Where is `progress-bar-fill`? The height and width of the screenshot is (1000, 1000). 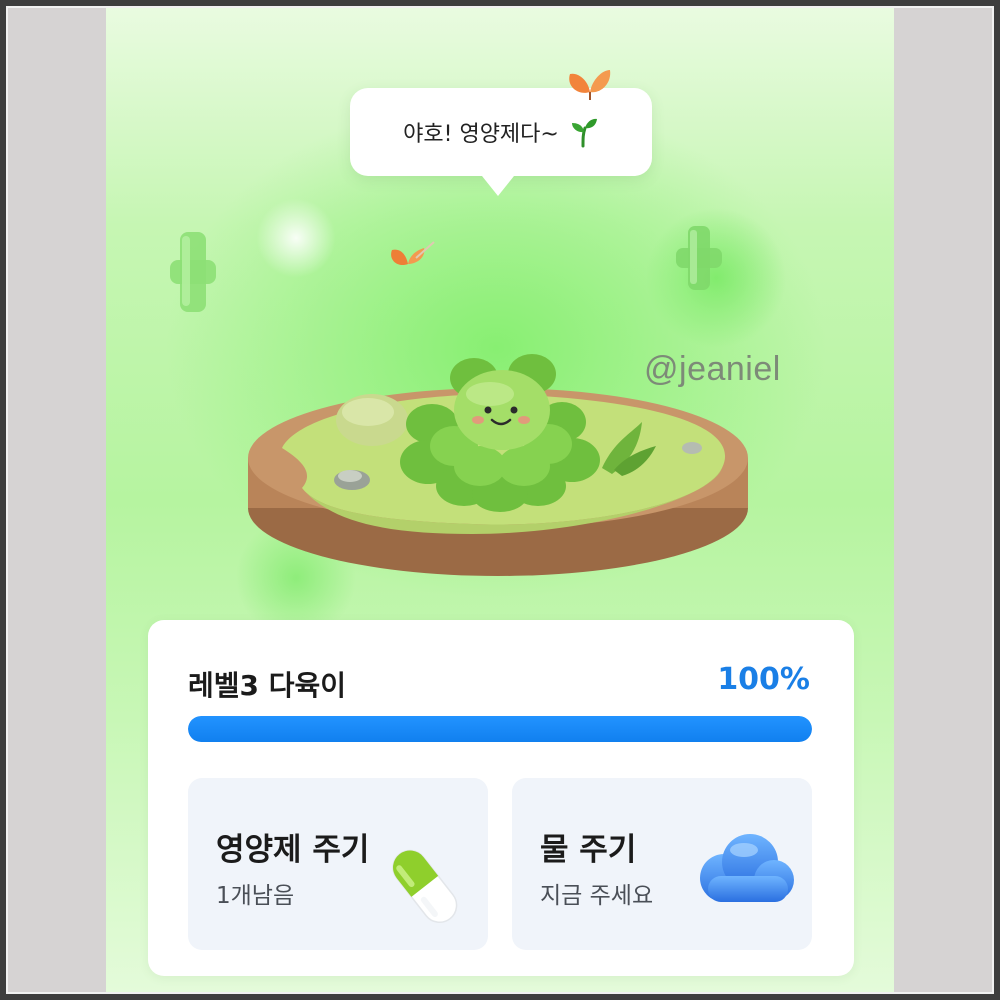
progress-bar-fill is located at coordinates (500, 729).